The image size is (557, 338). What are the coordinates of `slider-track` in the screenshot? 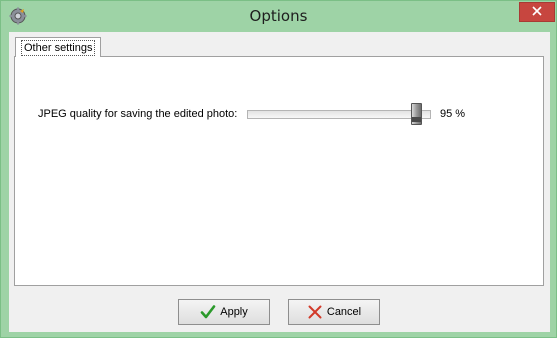 It's located at (339, 114).